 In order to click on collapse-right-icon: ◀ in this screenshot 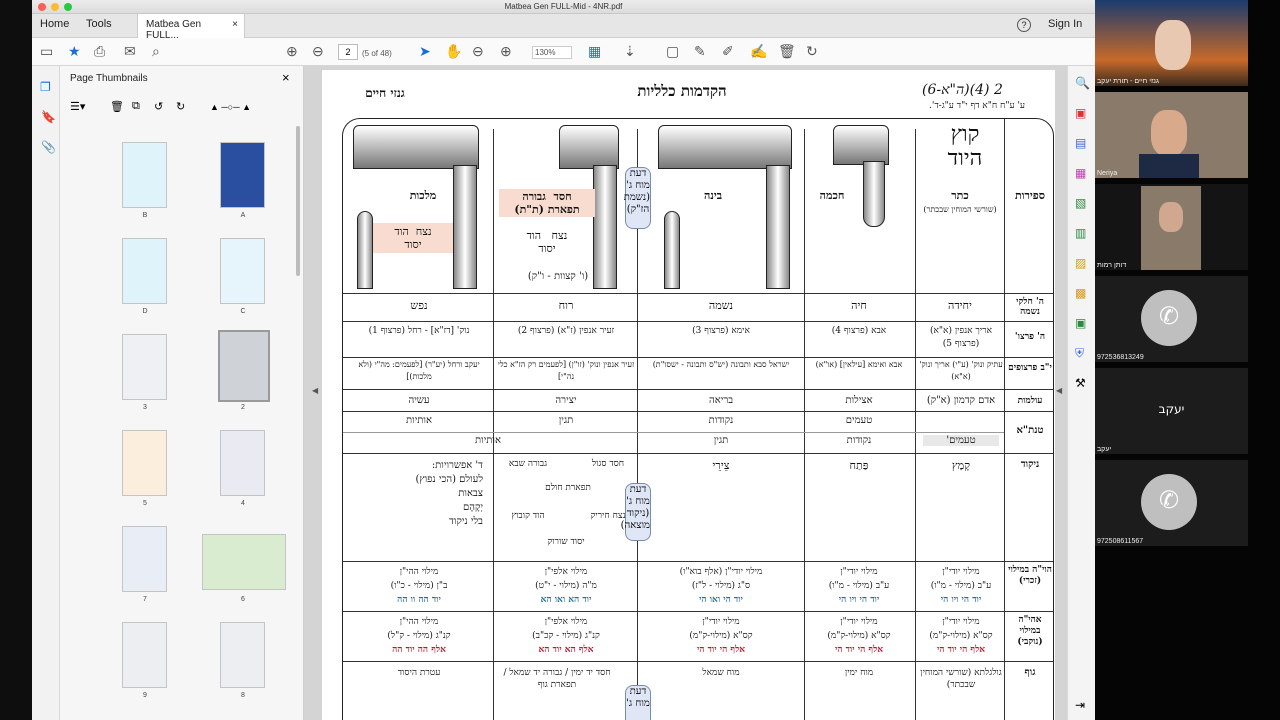, I will do `click(1059, 390)`.